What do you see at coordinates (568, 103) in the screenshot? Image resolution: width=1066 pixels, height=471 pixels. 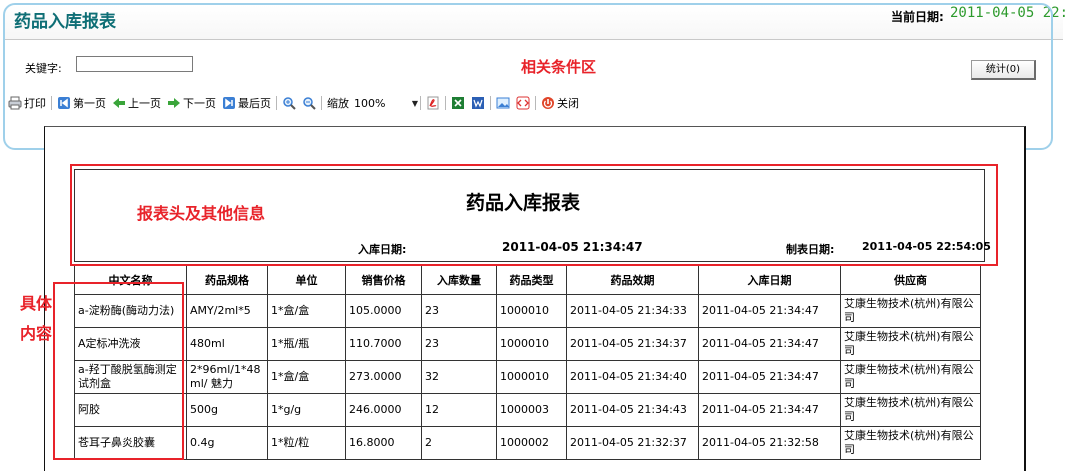 I see `close-label: 关闭` at bounding box center [568, 103].